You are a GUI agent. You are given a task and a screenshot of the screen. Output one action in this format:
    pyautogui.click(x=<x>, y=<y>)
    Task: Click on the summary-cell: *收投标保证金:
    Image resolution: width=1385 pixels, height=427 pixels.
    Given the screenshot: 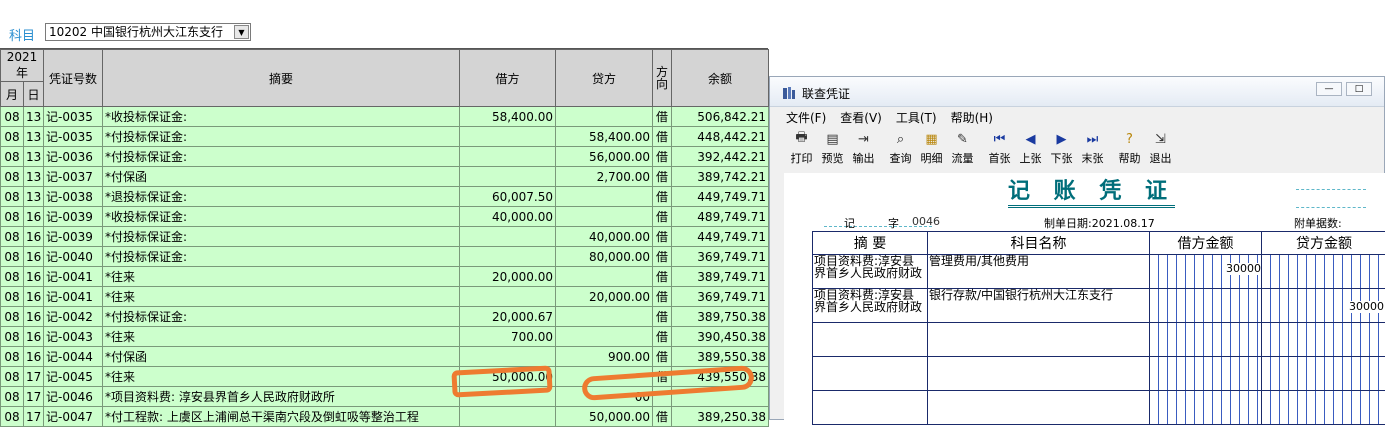 What is the action you would take?
    pyautogui.click(x=281, y=117)
    